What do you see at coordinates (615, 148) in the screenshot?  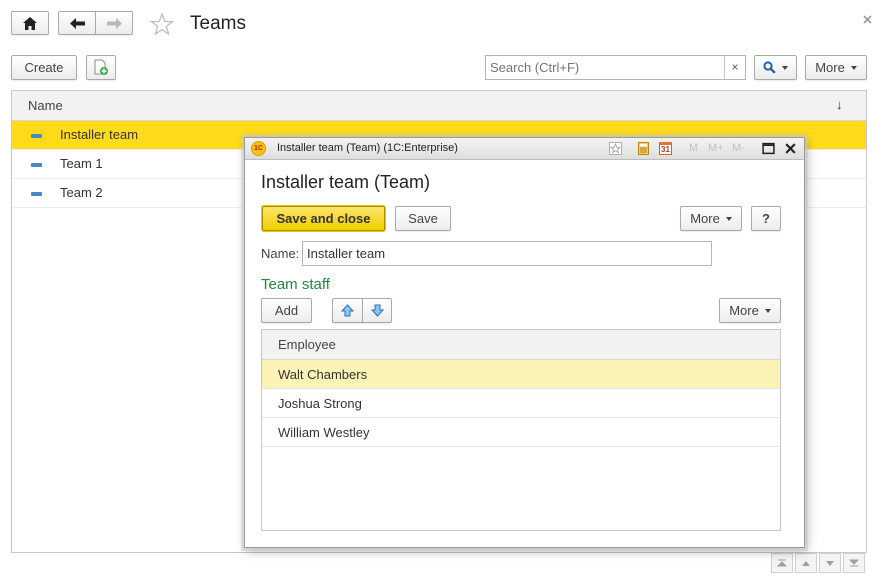 I see `favorite-icon` at bounding box center [615, 148].